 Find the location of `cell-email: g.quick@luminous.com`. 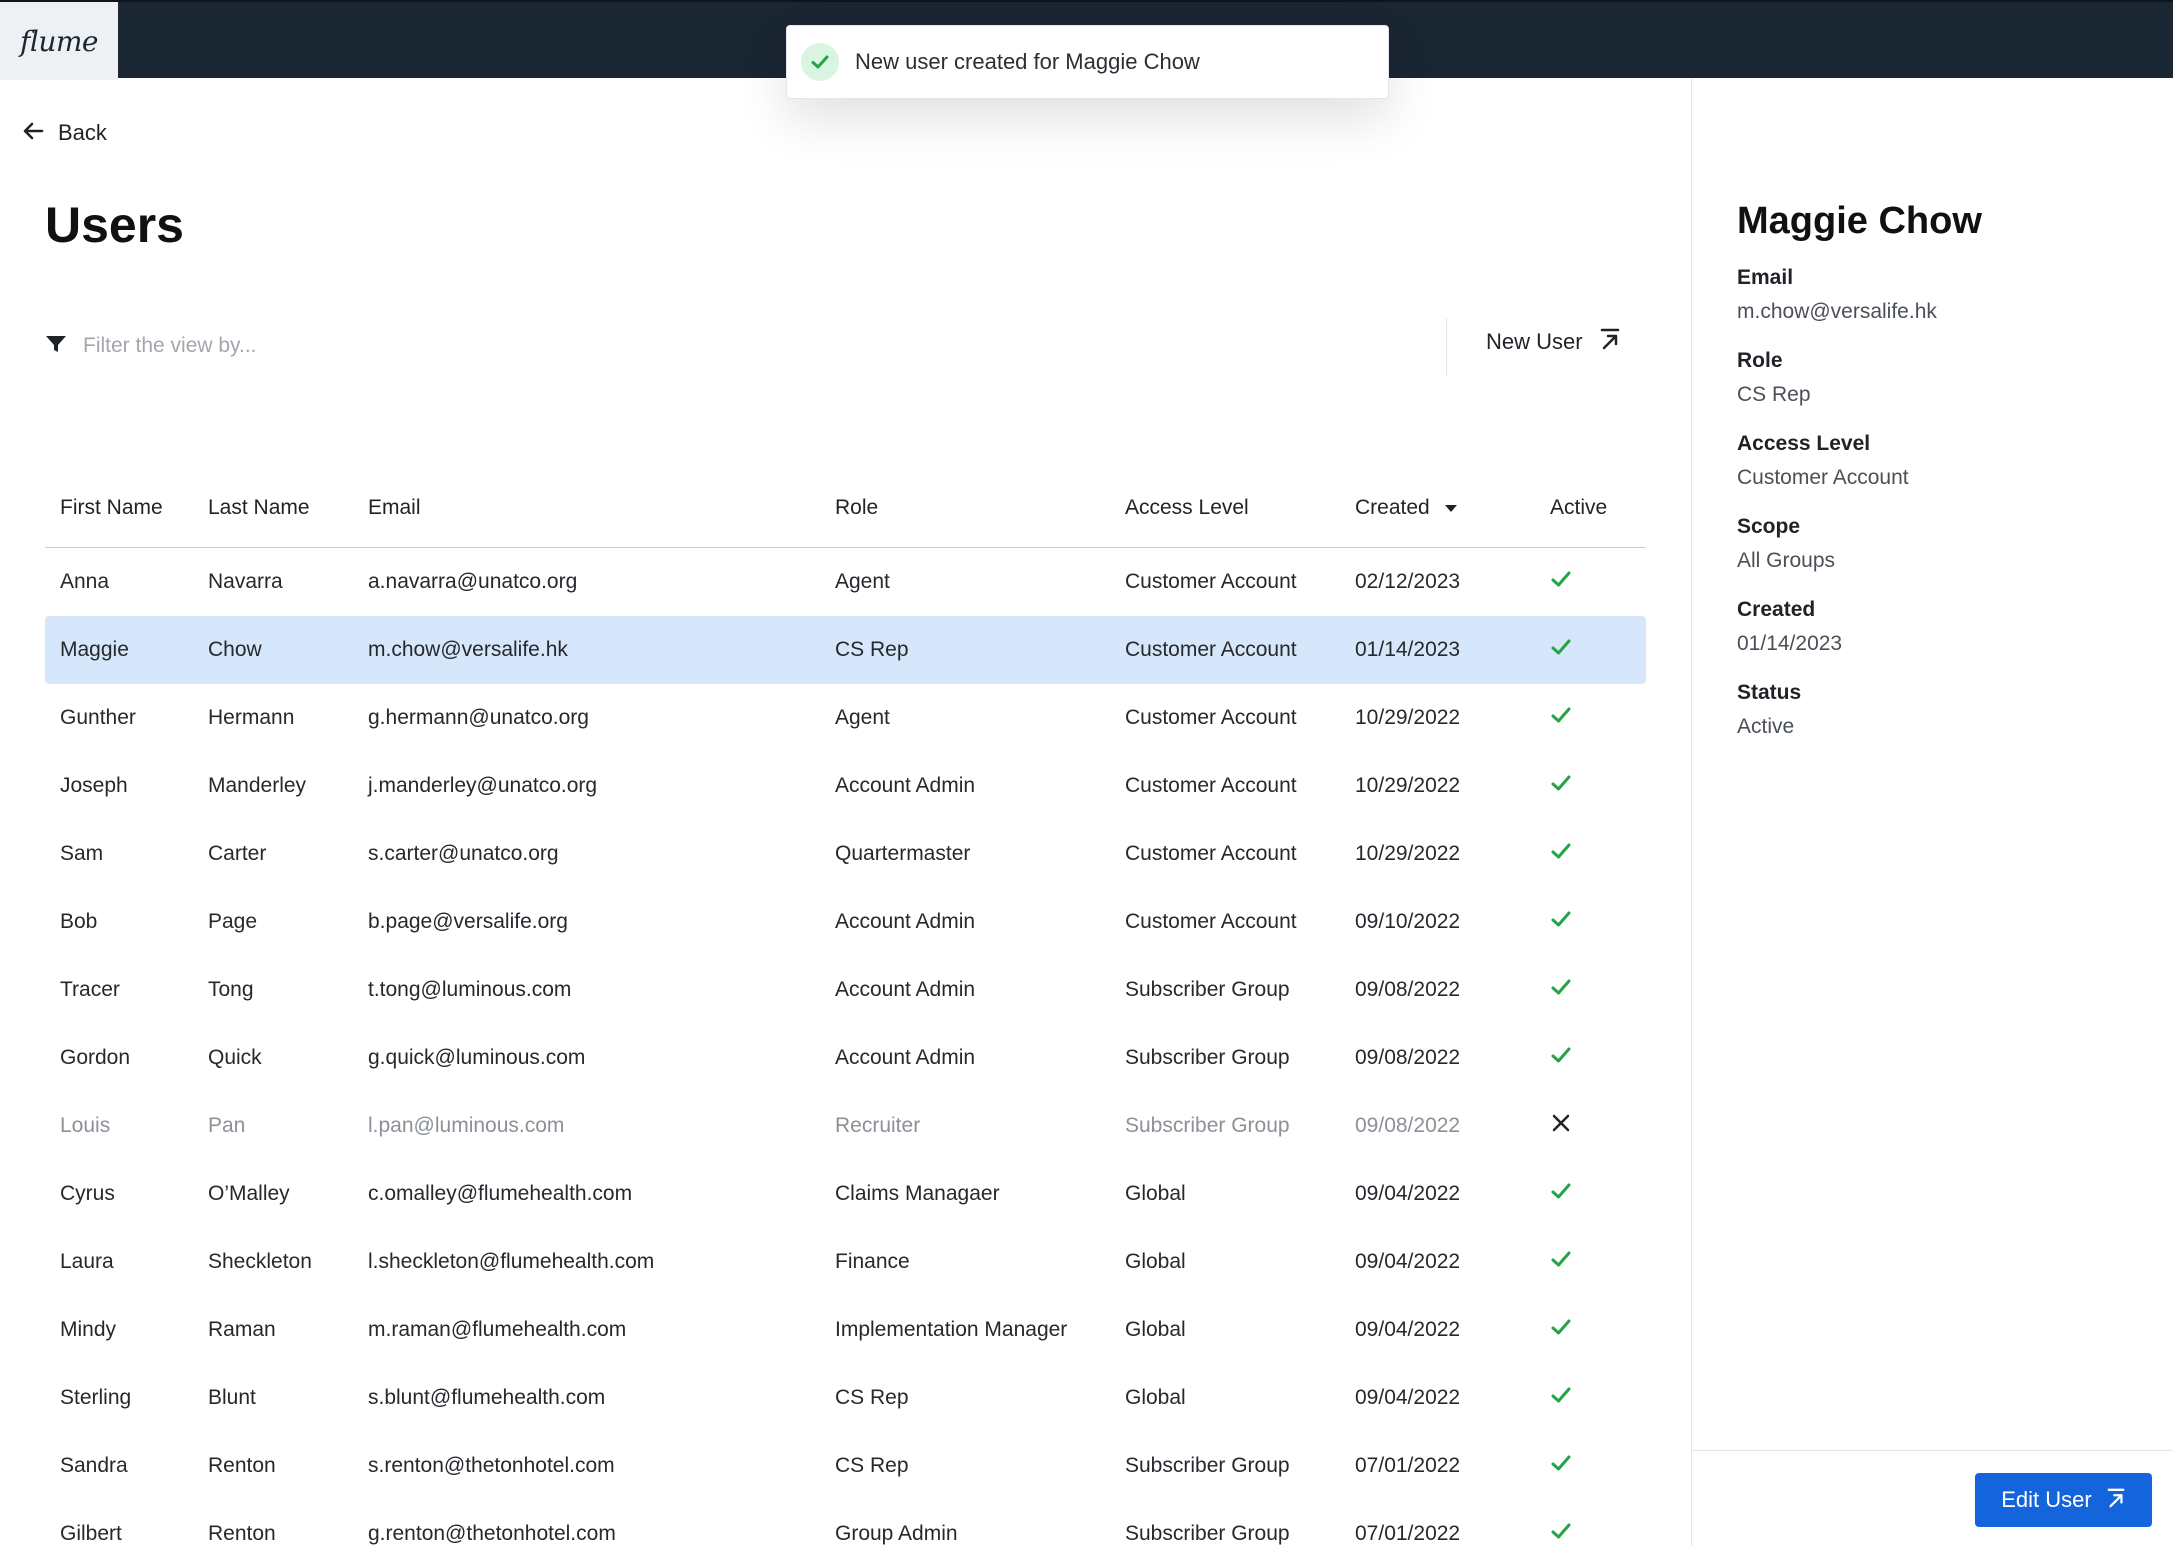

cell-email: g.quick@luminous.com is located at coordinates (477, 1057).